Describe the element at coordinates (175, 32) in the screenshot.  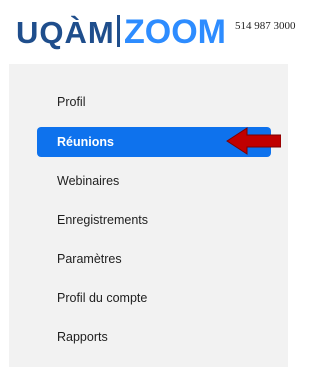
I see `zoom-logo: ZOOM` at that location.